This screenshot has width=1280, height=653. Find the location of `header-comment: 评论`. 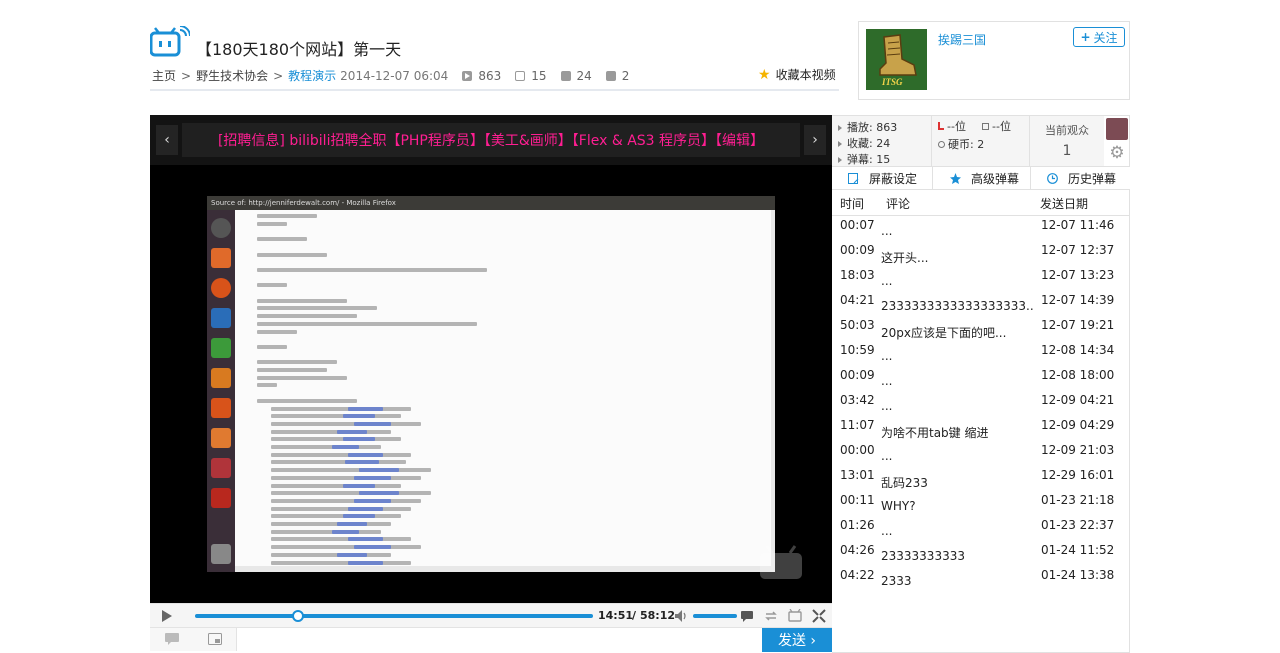

header-comment: 评论 is located at coordinates (898, 203).